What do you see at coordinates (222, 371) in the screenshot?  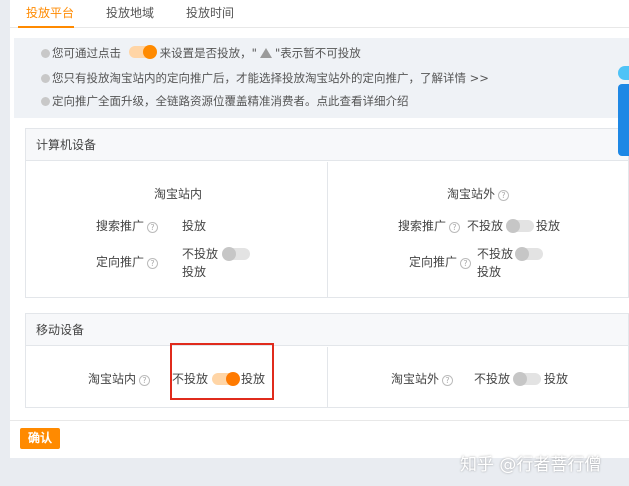 I see `highlight-box` at bounding box center [222, 371].